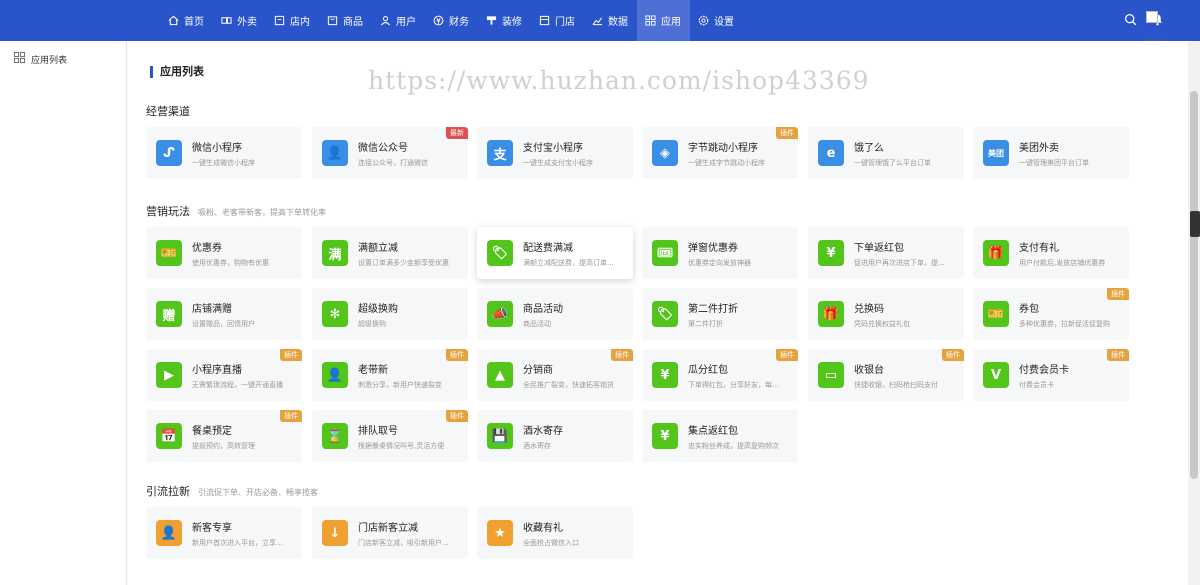 This screenshot has height=585, width=1200. Describe the element at coordinates (173, 20) in the screenshot. I see `home-icon` at that location.